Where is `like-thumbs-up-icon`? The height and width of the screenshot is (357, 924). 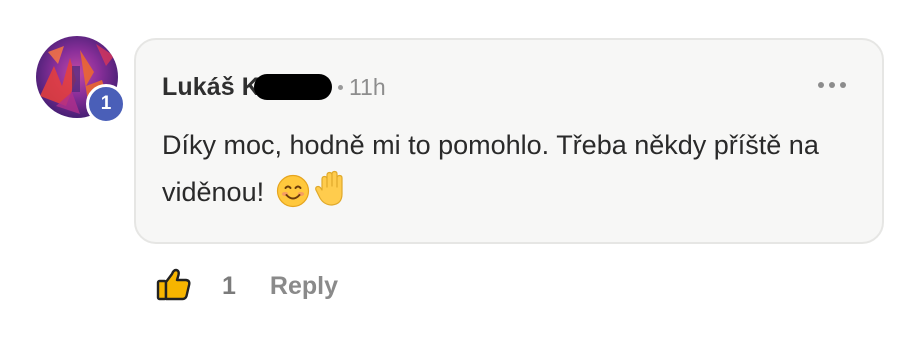 like-thumbs-up-icon is located at coordinates (174, 286).